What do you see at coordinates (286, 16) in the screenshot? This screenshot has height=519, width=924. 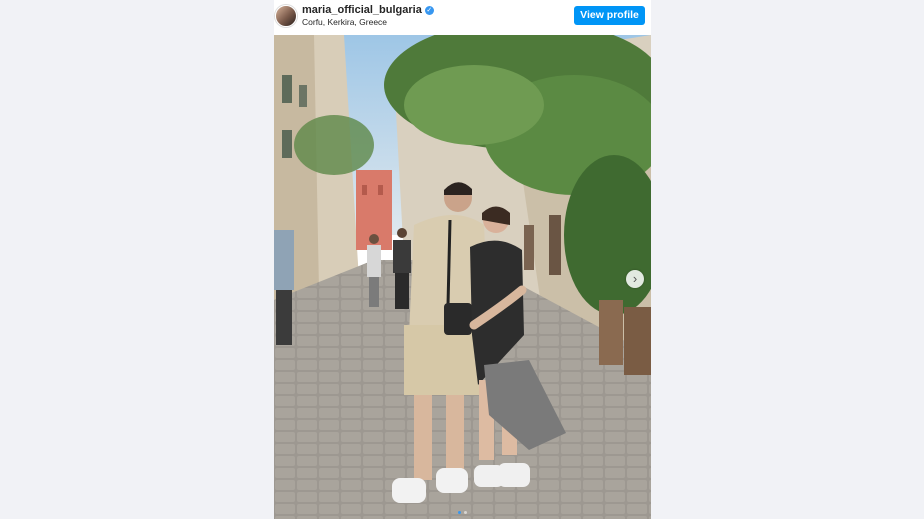 I see `avatar` at bounding box center [286, 16].